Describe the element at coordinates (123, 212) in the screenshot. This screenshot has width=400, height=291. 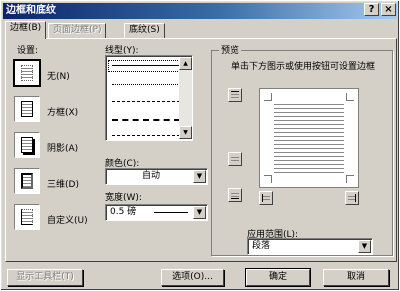
I see `width-value: 0.5 磅` at that location.